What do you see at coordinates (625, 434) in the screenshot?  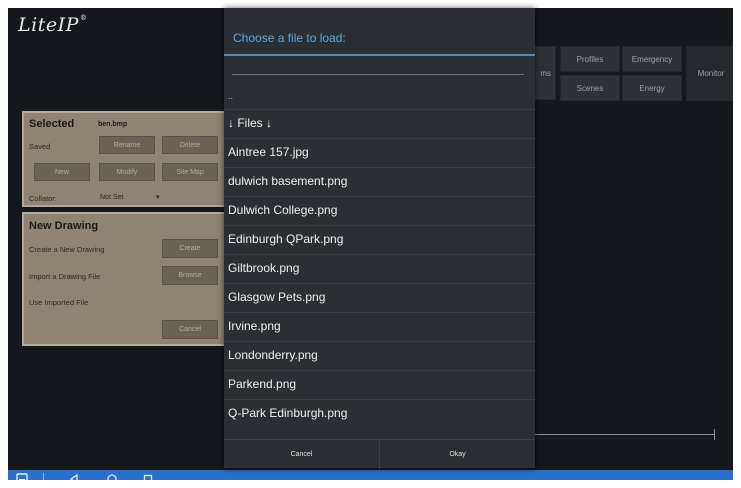 I see `timeline-slider` at bounding box center [625, 434].